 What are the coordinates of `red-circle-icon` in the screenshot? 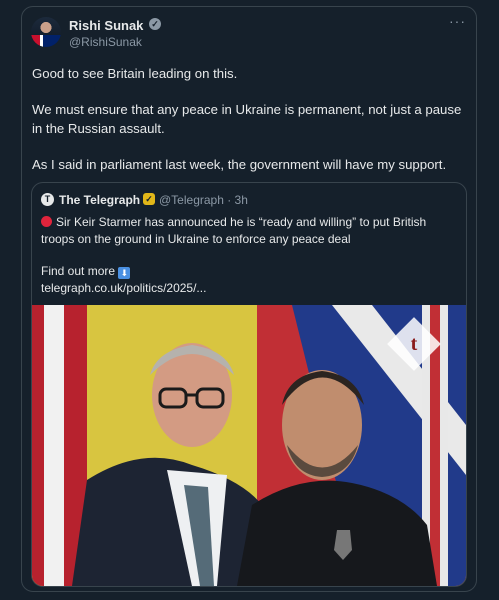 It's located at (46, 221).